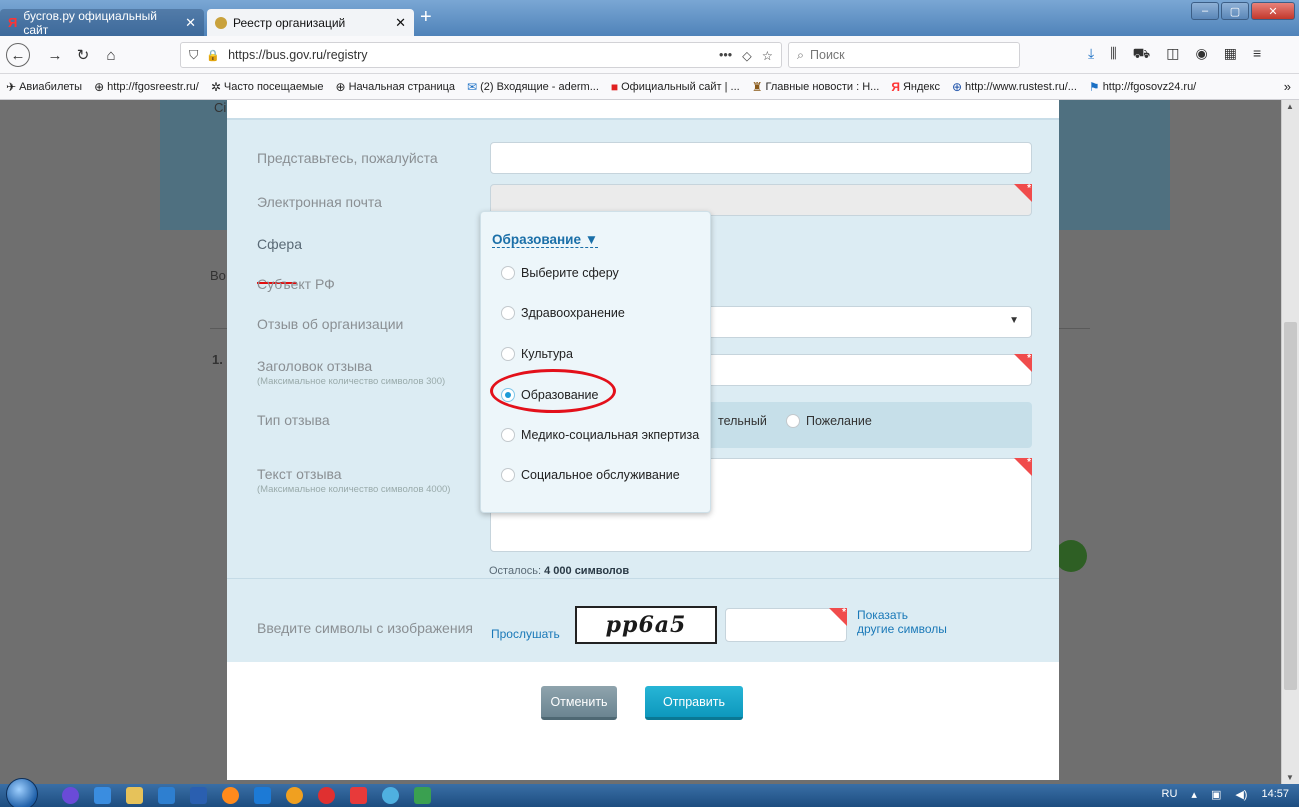 The image size is (1299, 807). I want to click on language-indicator: RU, so click(1170, 794).